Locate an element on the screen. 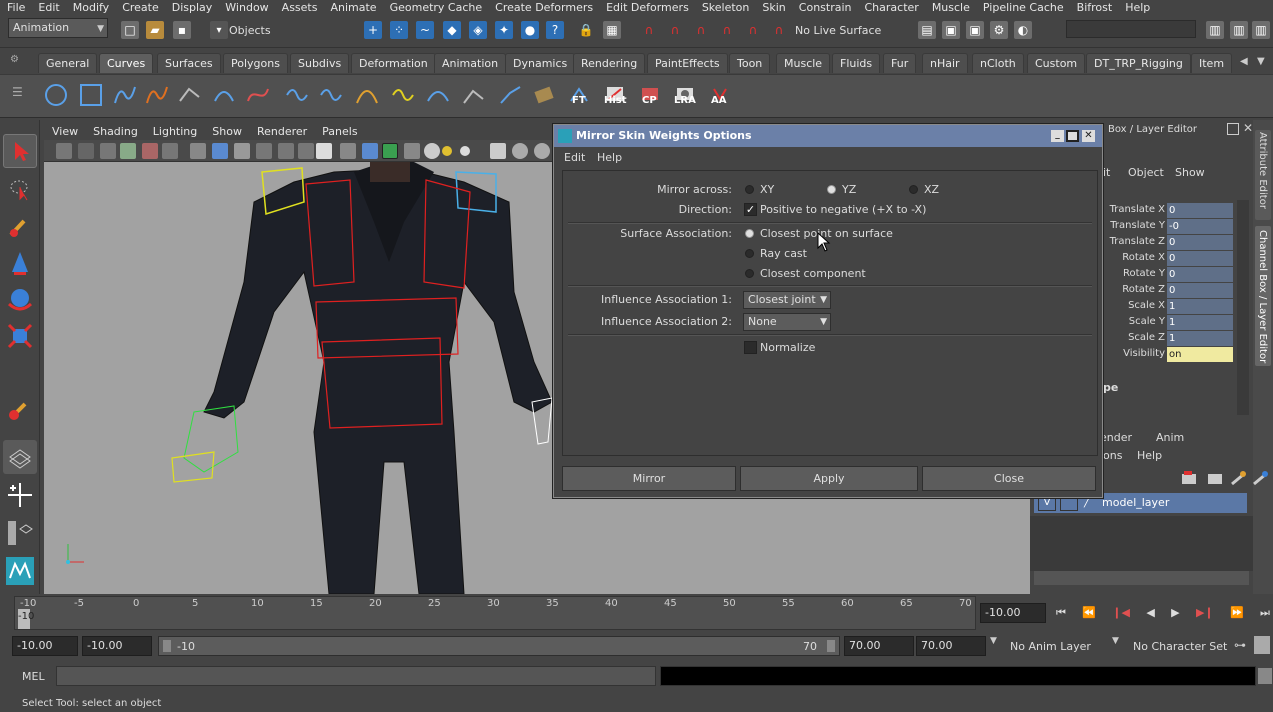 Image resolution: width=1273 pixels, height=712 pixels. new-layer-icon is located at coordinates (1189, 478).